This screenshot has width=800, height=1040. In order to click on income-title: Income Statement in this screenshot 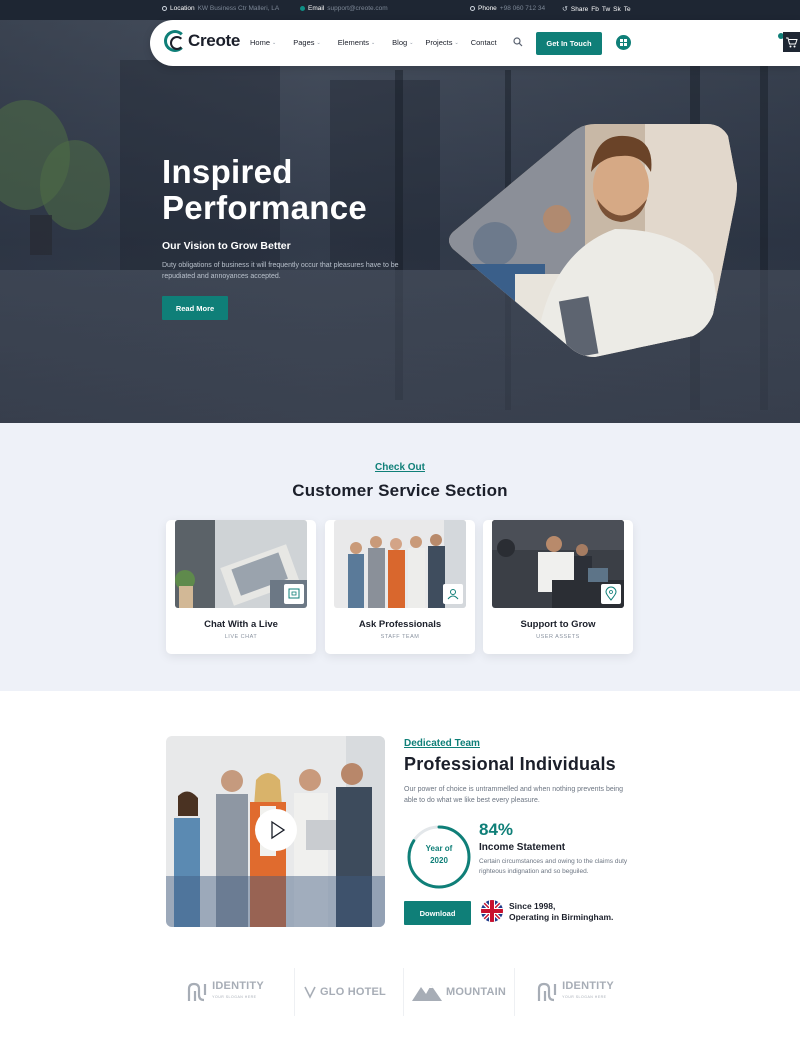, I will do `click(522, 847)`.